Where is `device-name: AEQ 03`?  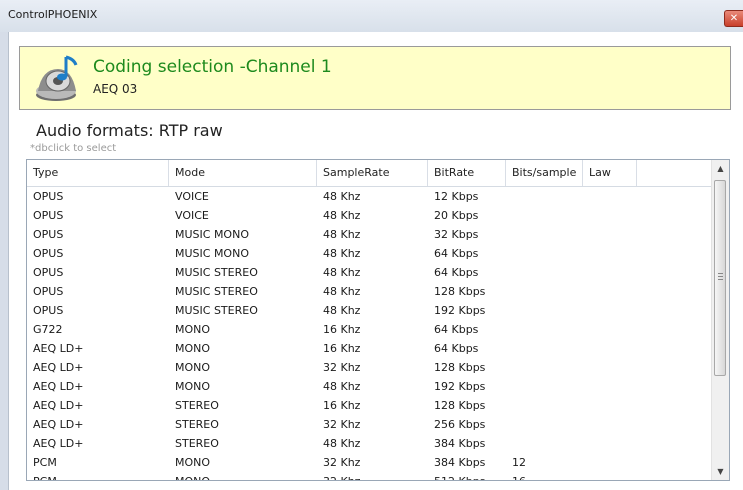 device-name: AEQ 03 is located at coordinates (115, 89).